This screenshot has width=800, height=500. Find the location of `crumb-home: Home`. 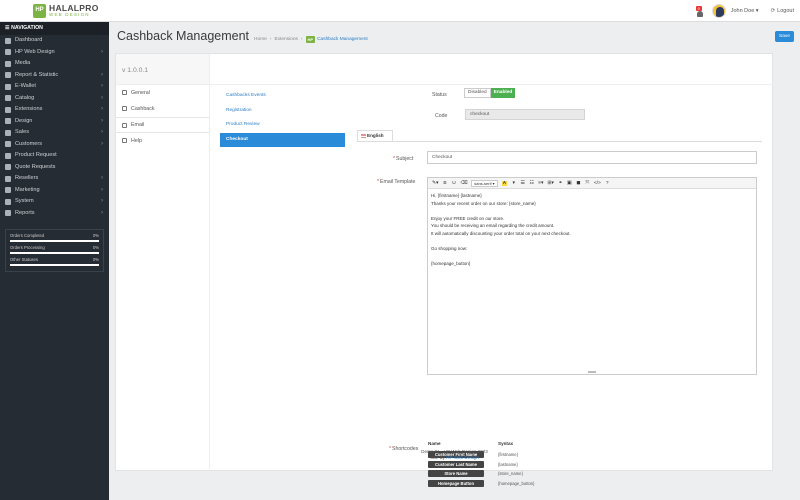

crumb-home: Home is located at coordinates (260, 39).